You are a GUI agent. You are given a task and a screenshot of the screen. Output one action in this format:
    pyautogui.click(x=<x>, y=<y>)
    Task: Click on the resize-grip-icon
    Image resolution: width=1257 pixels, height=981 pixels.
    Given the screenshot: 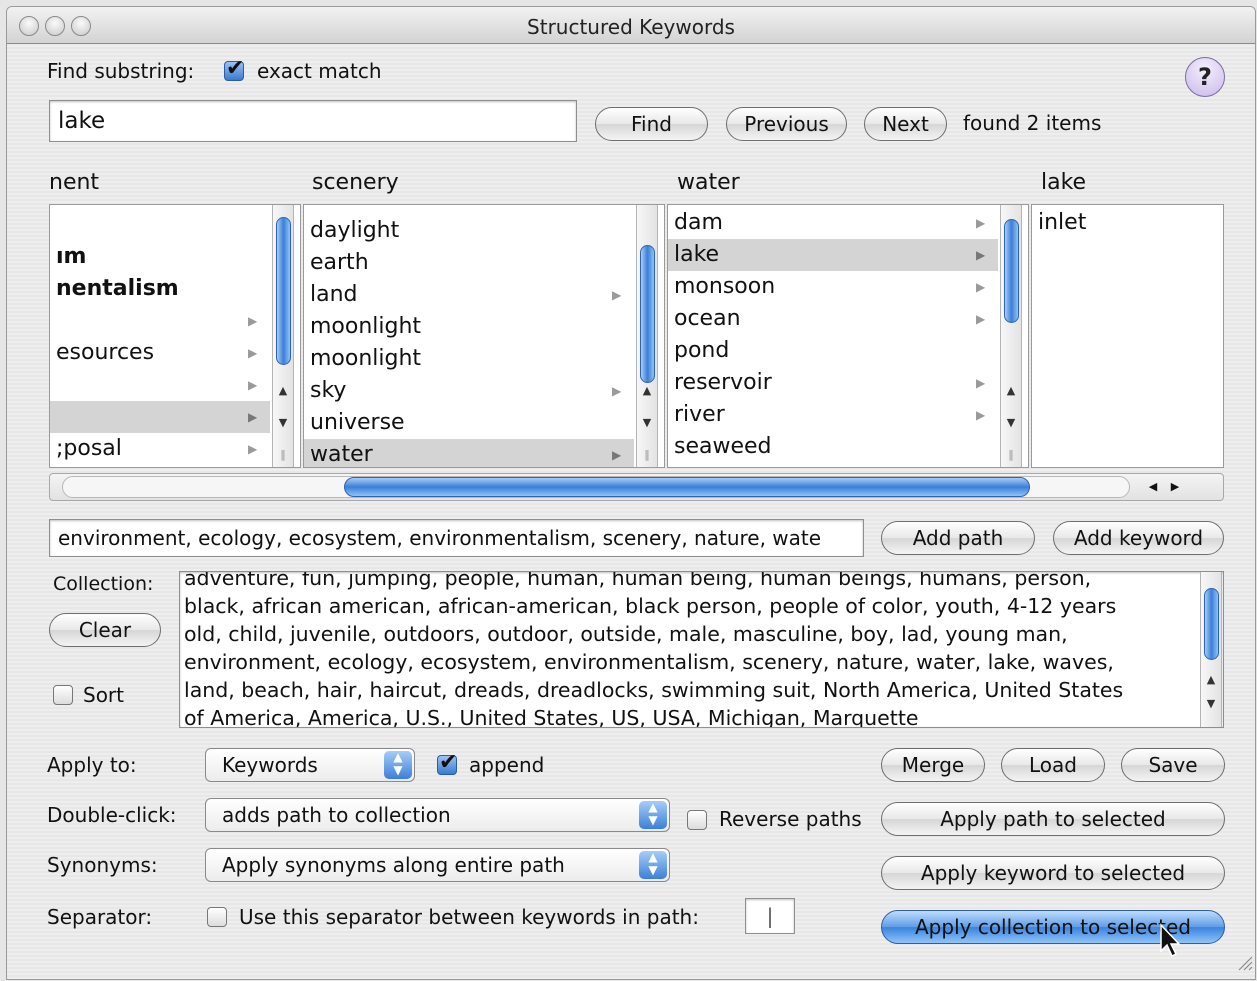 What is the action you would take?
    pyautogui.click(x=1244, y=962)
    